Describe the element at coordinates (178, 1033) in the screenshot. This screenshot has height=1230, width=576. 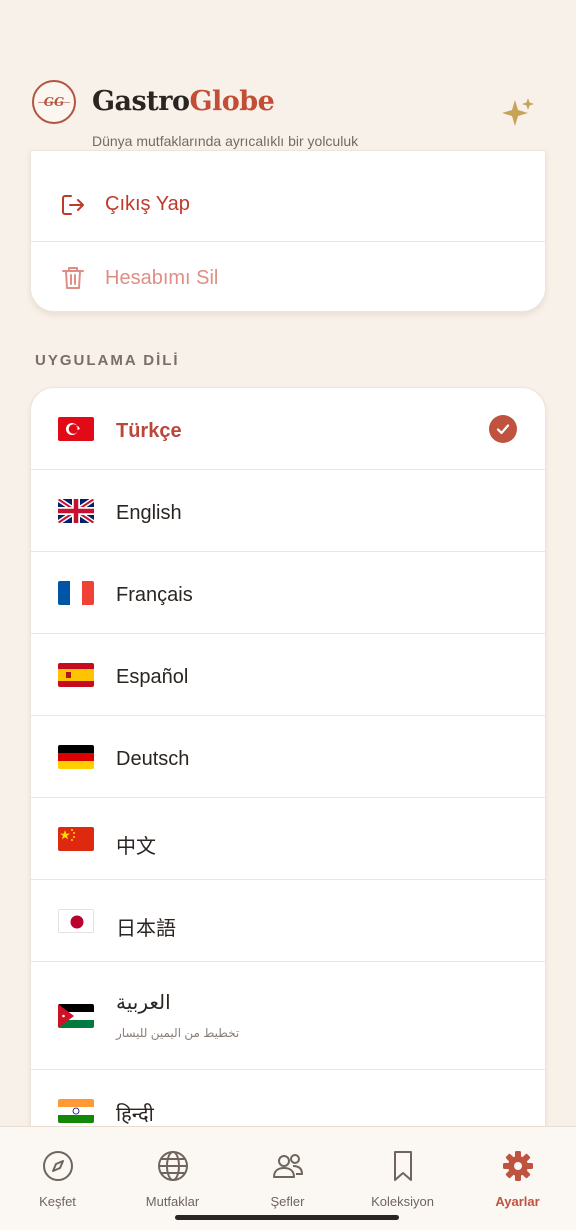
I see `language-sublabel: تخطيط من اليمين لليسار` at that location.